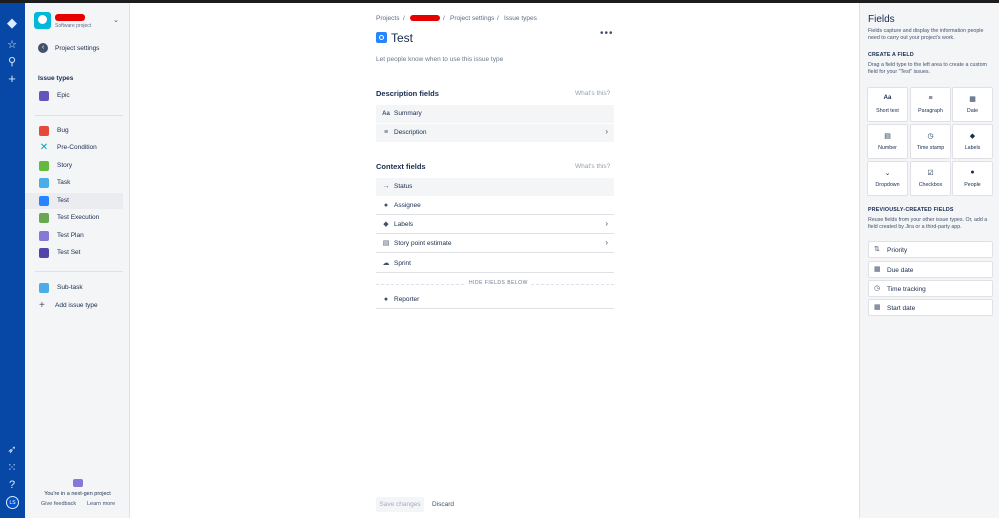 This screenshot has height=518, width=999. Describe the element at coordinates (74, 96) in the screenshot. I see `sidebar-item-epic: Epic` at that location.